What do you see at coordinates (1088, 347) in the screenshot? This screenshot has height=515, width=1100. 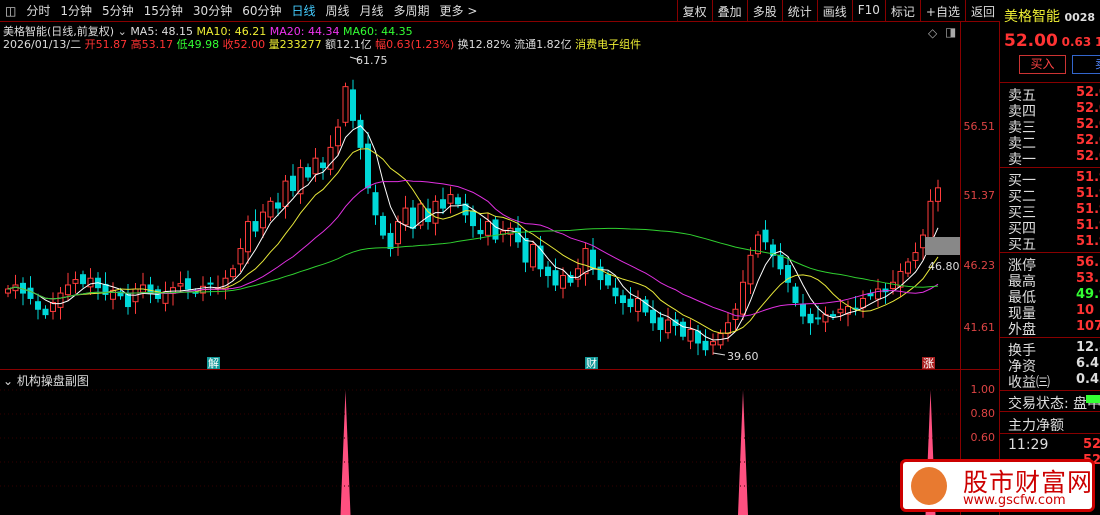 I see `row-value: 12.82` at bounding box center [1088, 347].